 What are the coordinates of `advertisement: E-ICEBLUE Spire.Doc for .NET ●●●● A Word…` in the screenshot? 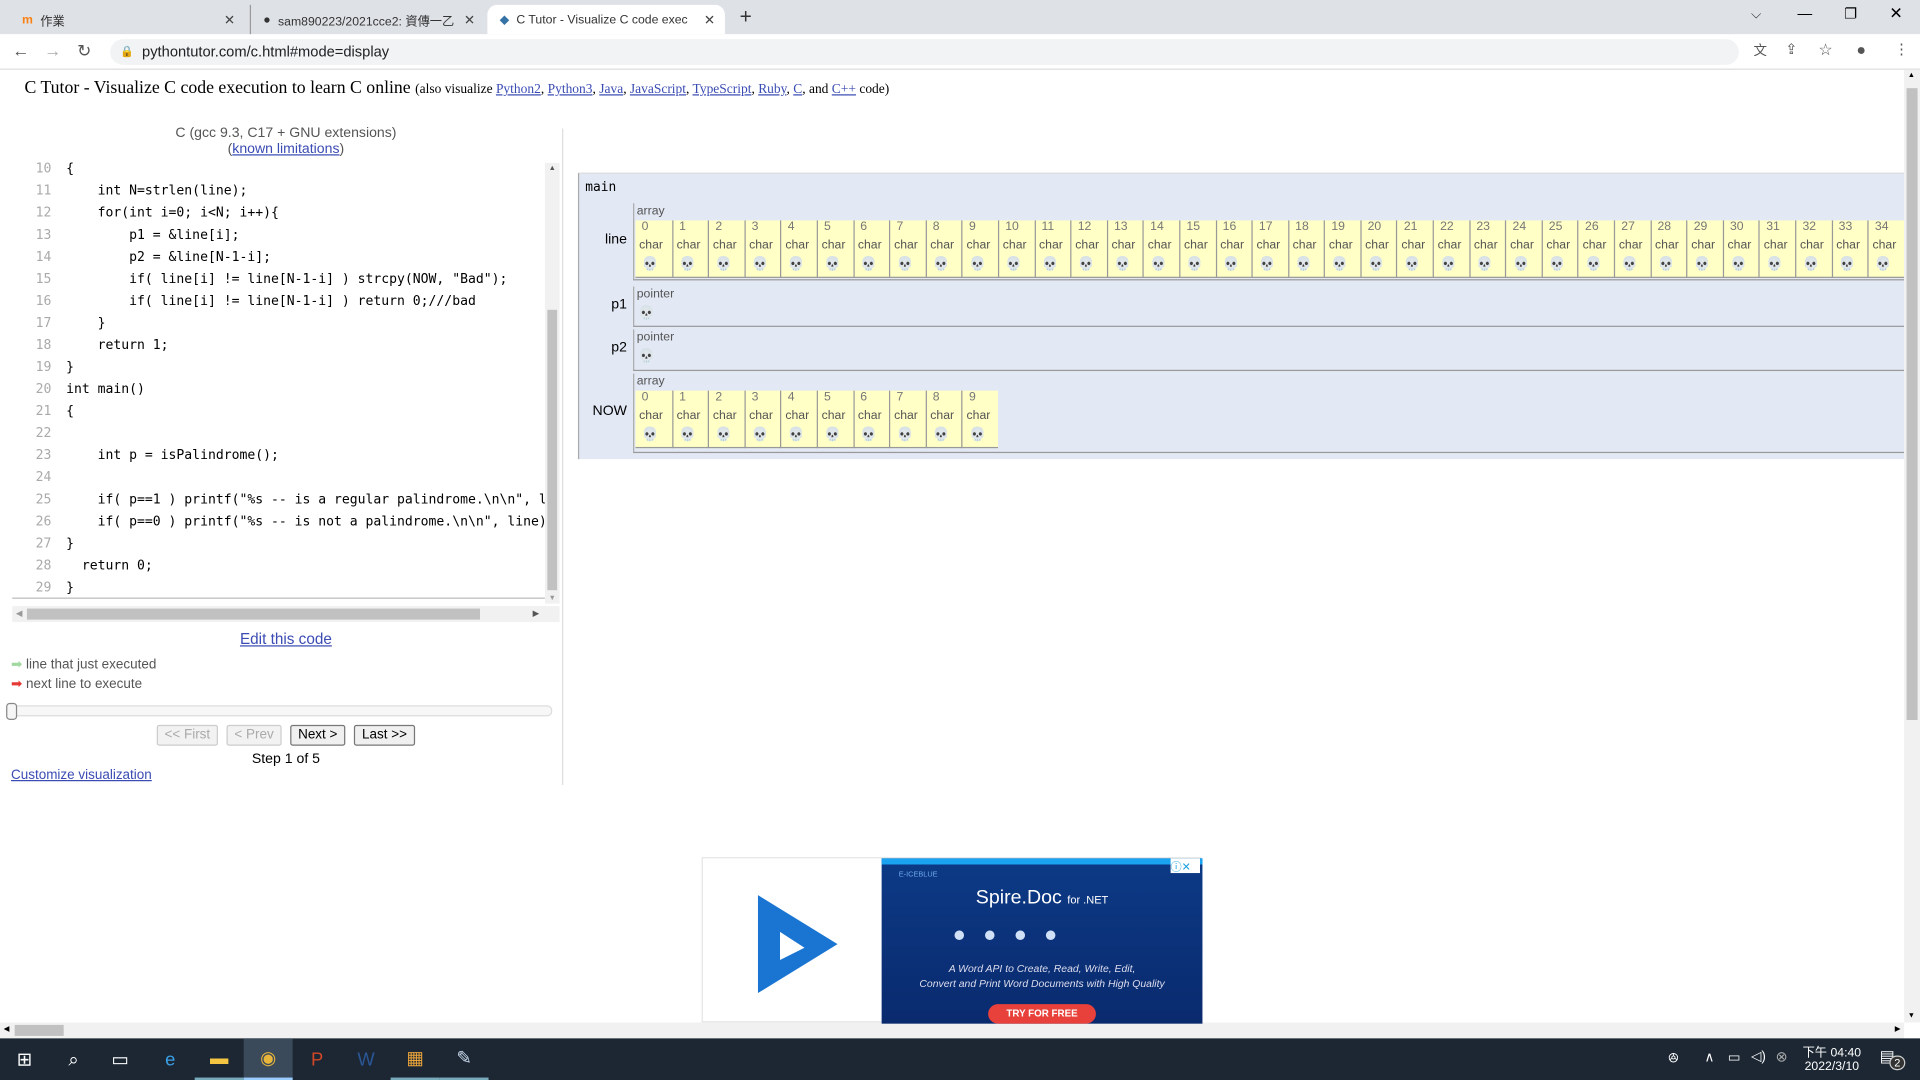 It's located at (952, 940).